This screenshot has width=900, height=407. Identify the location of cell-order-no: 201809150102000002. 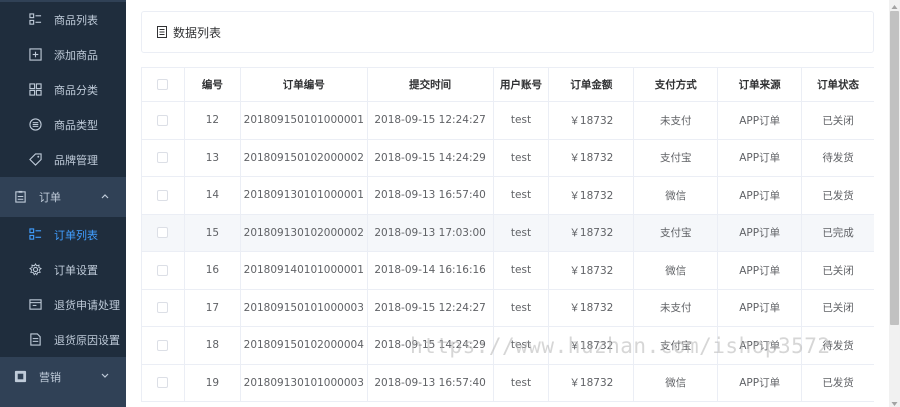
(304, 157).